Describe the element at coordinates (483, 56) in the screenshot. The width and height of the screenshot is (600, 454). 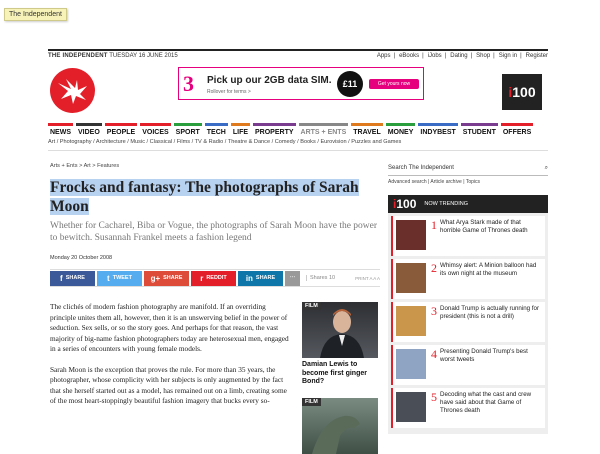
I see `masthead-link: Shop` at that location.